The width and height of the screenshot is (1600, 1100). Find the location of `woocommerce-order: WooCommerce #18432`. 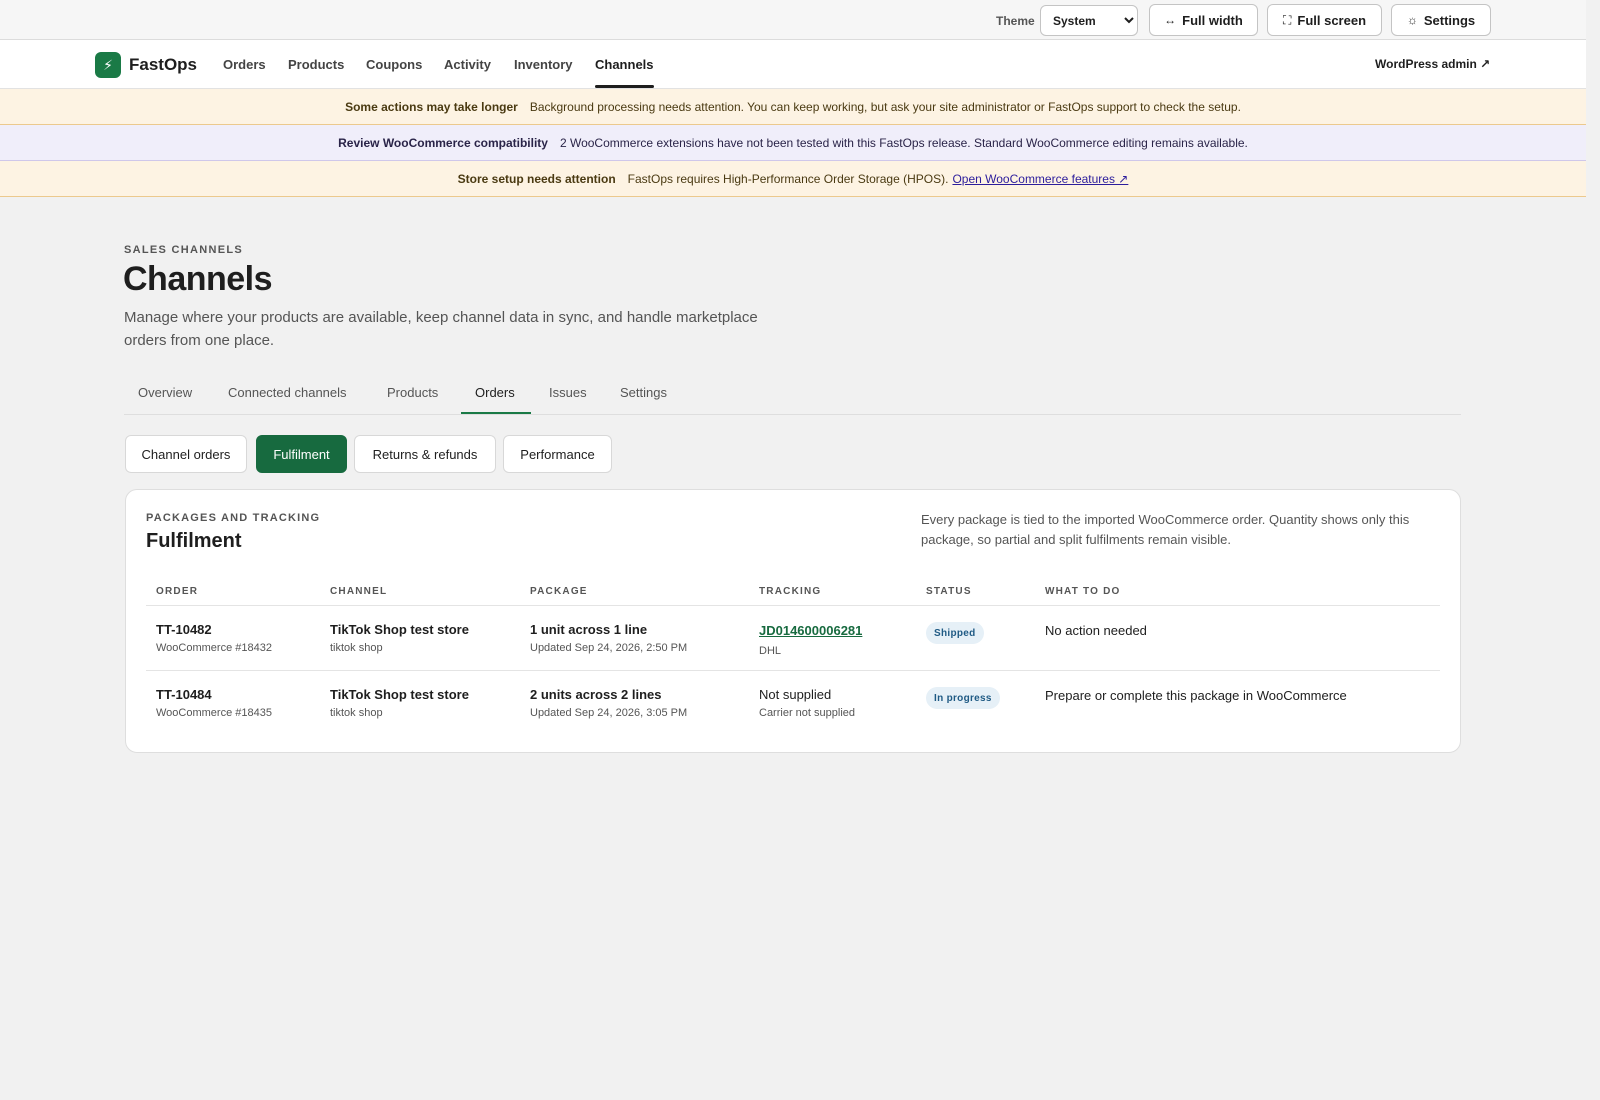

woocommerce-order: WooCommerce #18432 is located at coordinates (214, 648).